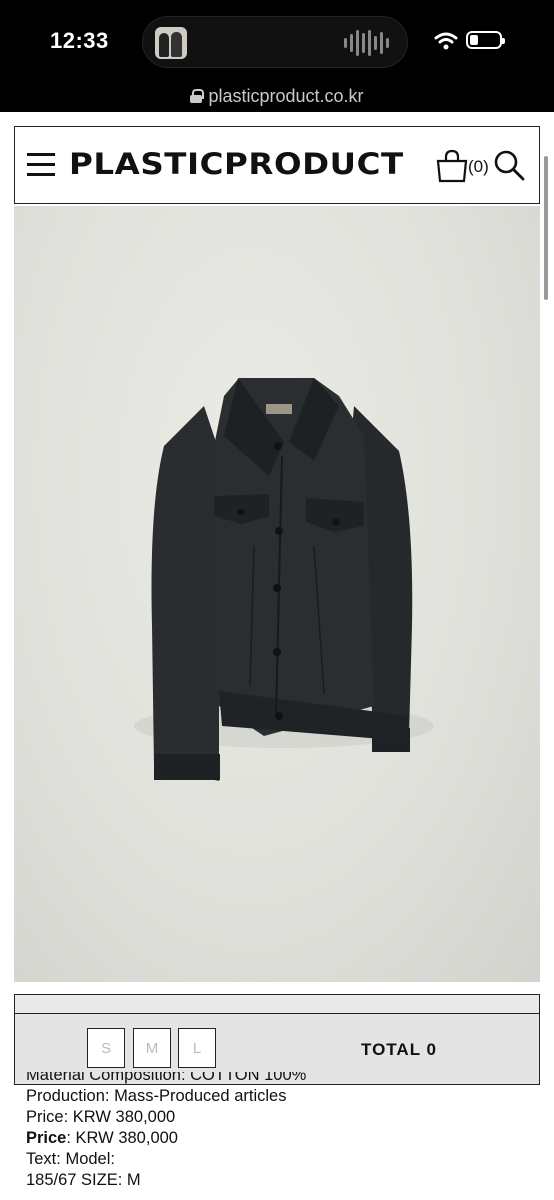 Image resolution: width=554 pixels, height=1200 pixels. Describe the element at coordinates (102, 1138) in the screenshot. I see `price-line-bold: Price: KRW 380,000` at that location.